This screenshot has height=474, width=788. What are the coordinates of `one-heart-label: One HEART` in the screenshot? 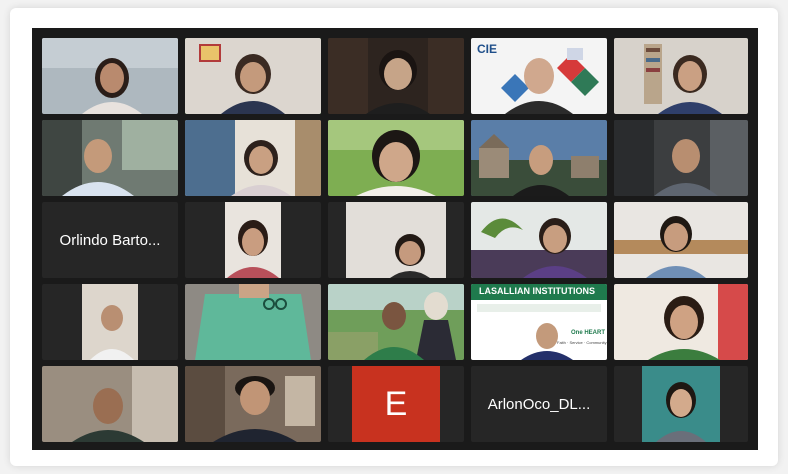 It's located at (588, 333).